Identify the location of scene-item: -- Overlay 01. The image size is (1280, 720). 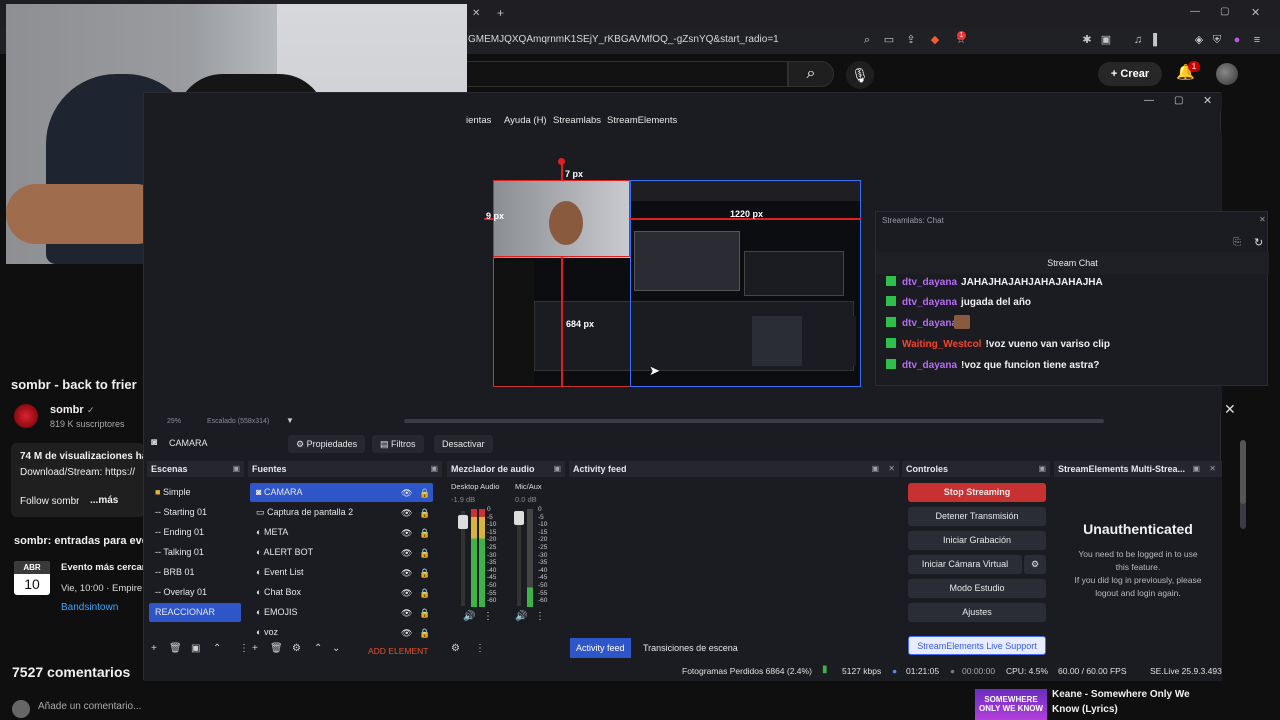
(195, 592).